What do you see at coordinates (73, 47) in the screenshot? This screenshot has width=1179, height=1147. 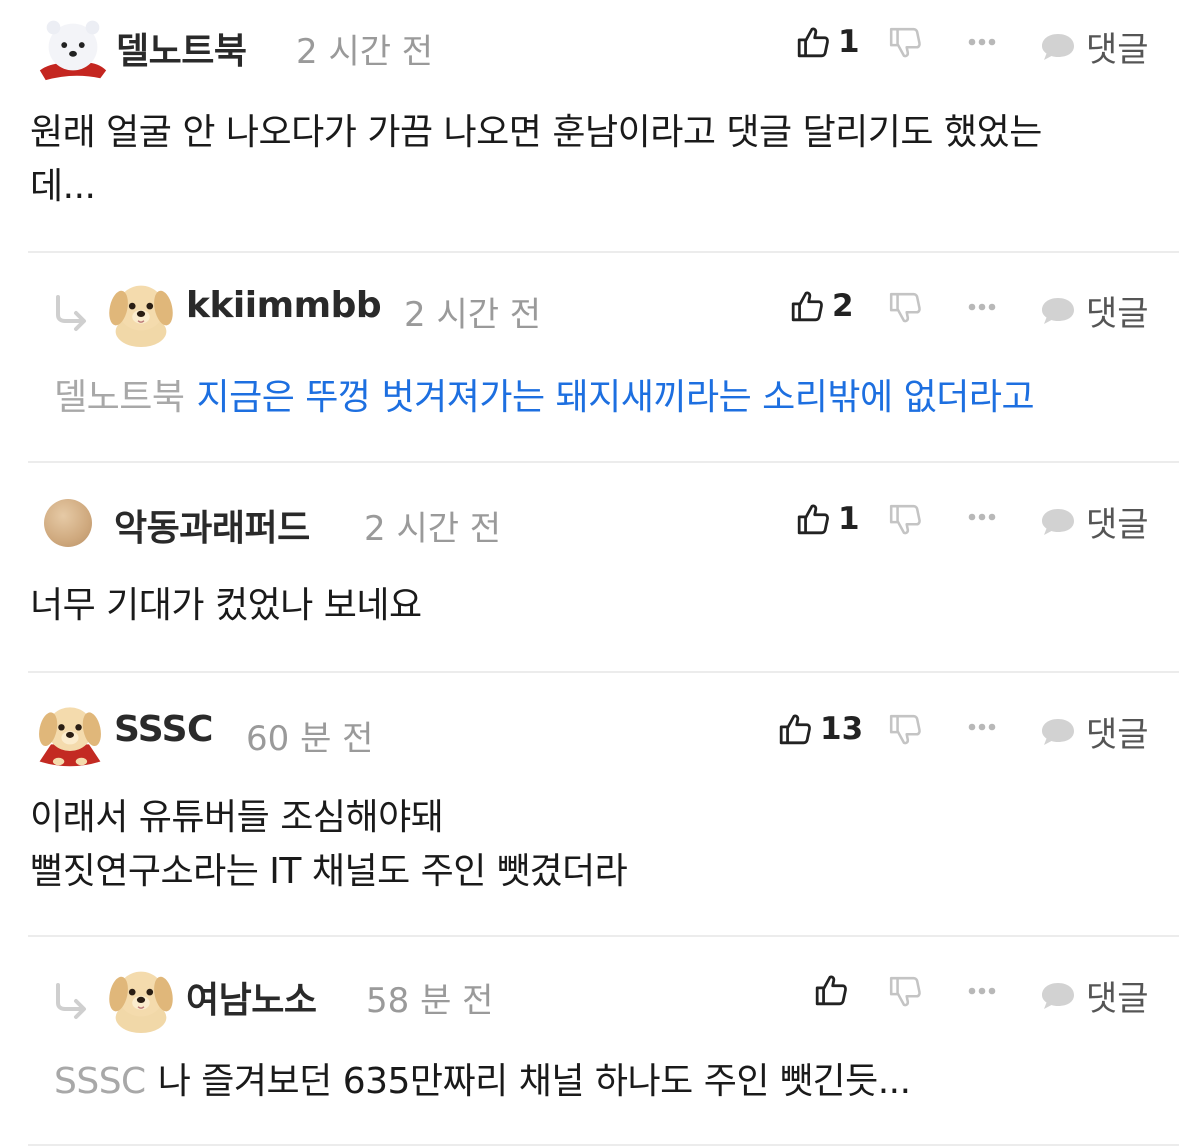 I see `polar-bear-avatar` at bounding box center [73, 47].